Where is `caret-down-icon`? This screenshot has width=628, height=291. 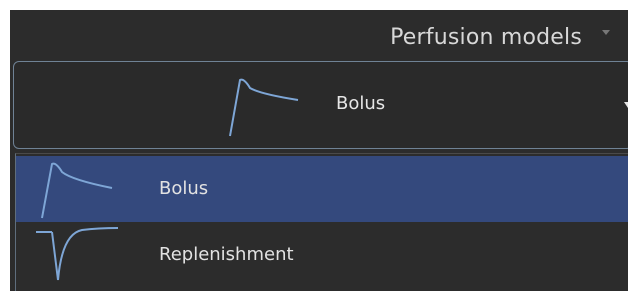 caret-down-icon is located at coordinates (626, 105).